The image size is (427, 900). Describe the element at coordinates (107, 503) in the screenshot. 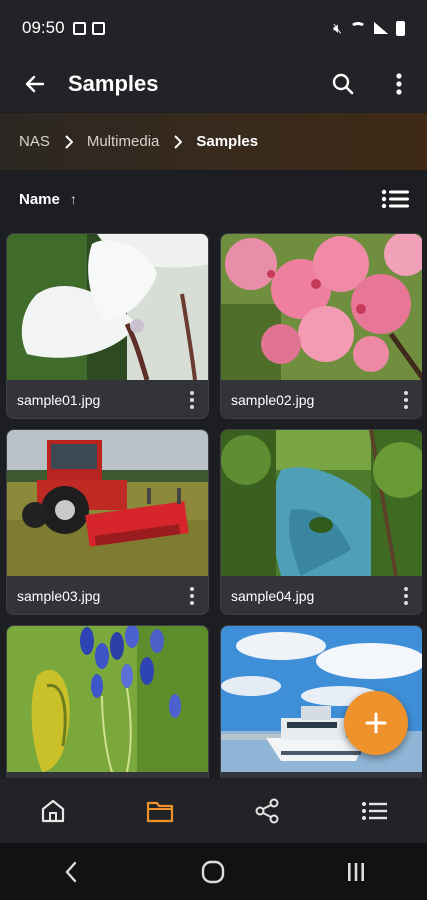

I see `file-thumbnail-sample03` at that location.